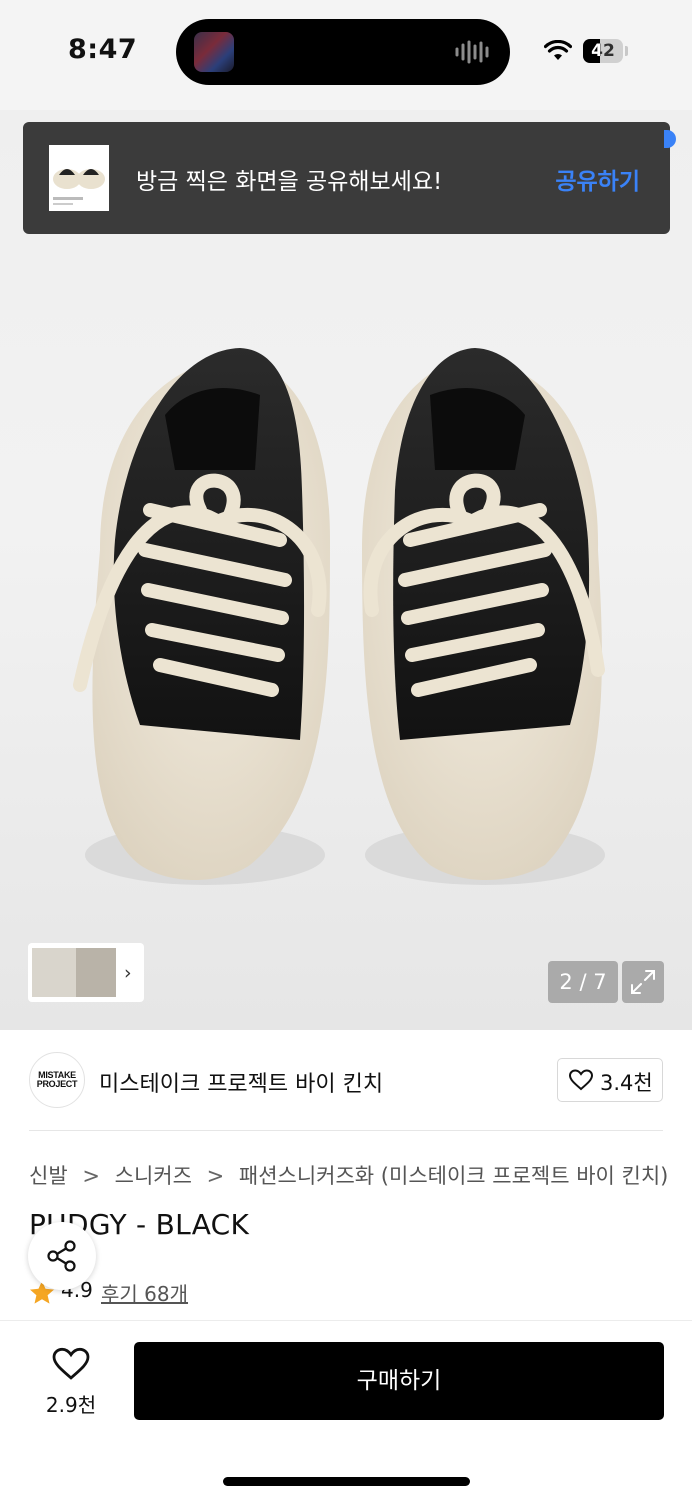  Describe the element at coordinates (454, 1176) in the screenshot. I see `breadcrumb-item: 패션스니커즈화 (미스테이크 프로젝트 바이 킨치)` at that location.